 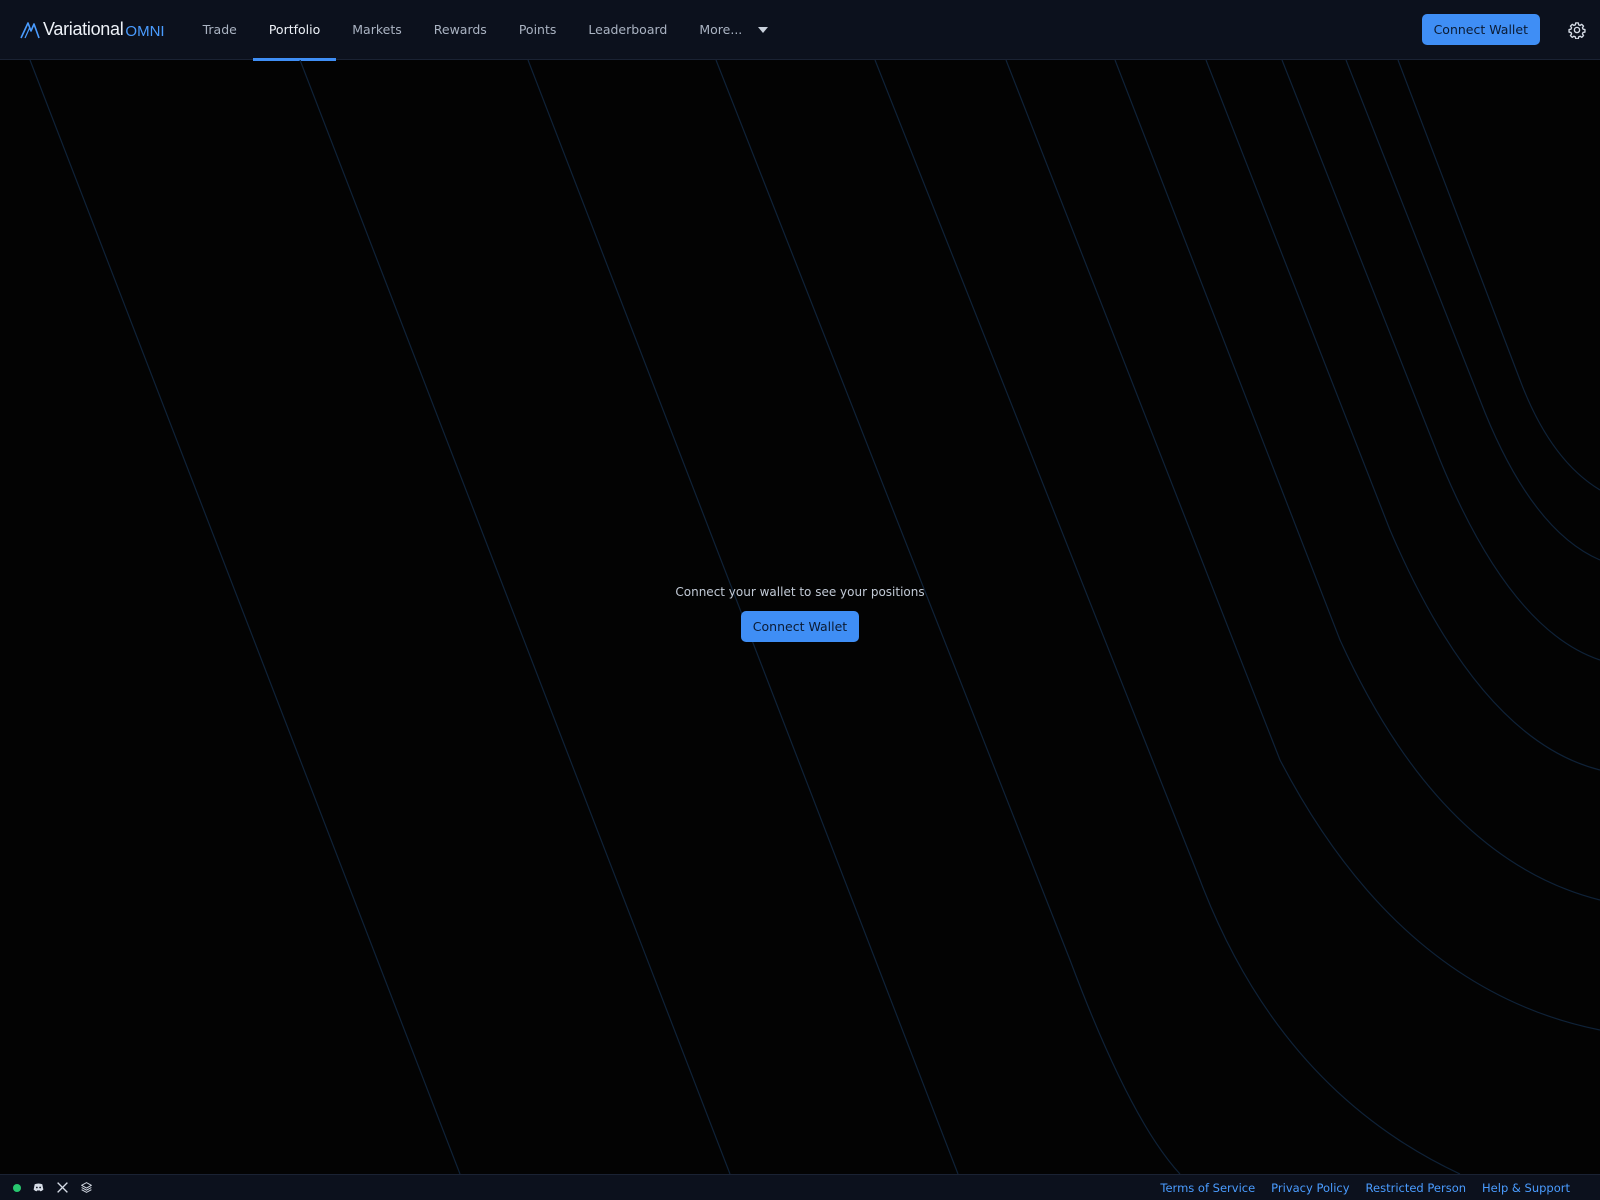 What do you see at coordinates (627, 30) in the screenshot?
I see `nav-item-leaderboard: Leaderboard` at bounding box center [627, 30].